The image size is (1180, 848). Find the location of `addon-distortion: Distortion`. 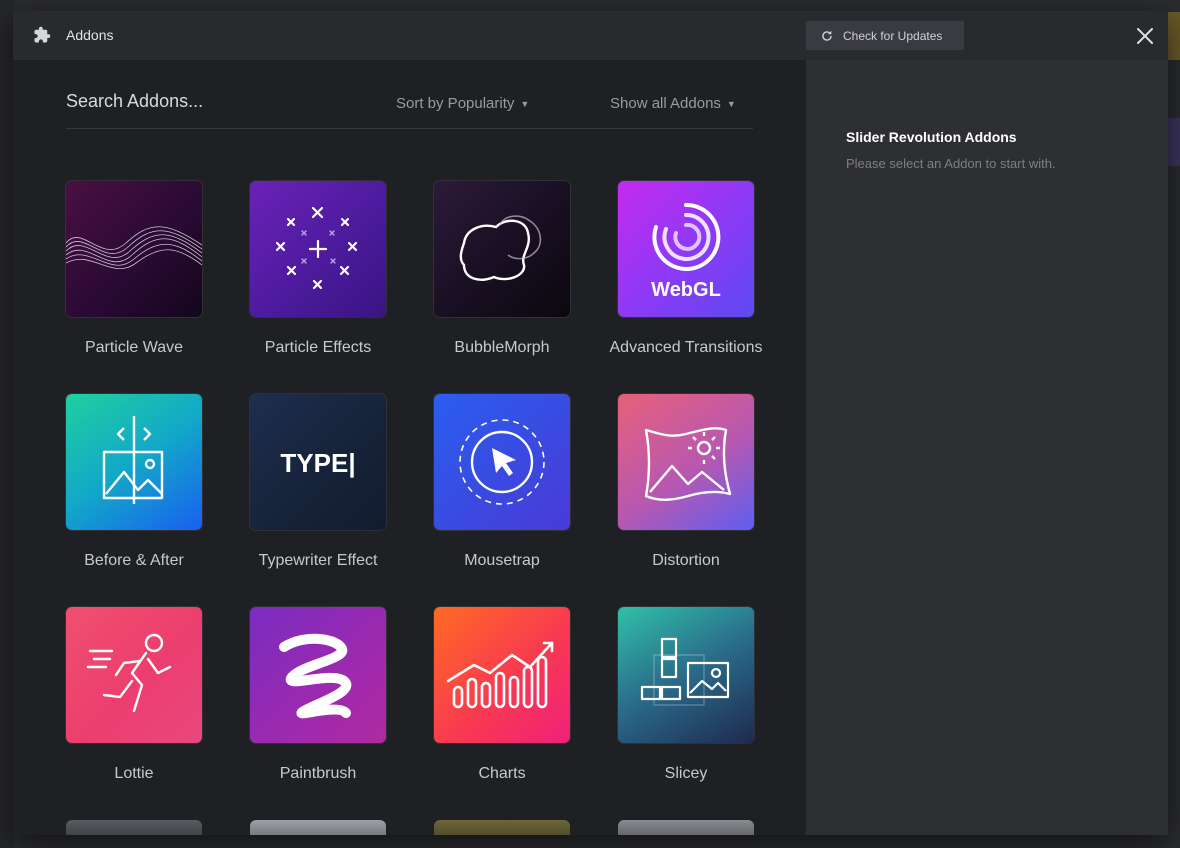

addon-distortion: Distortion is located at coordinates (686, 482).